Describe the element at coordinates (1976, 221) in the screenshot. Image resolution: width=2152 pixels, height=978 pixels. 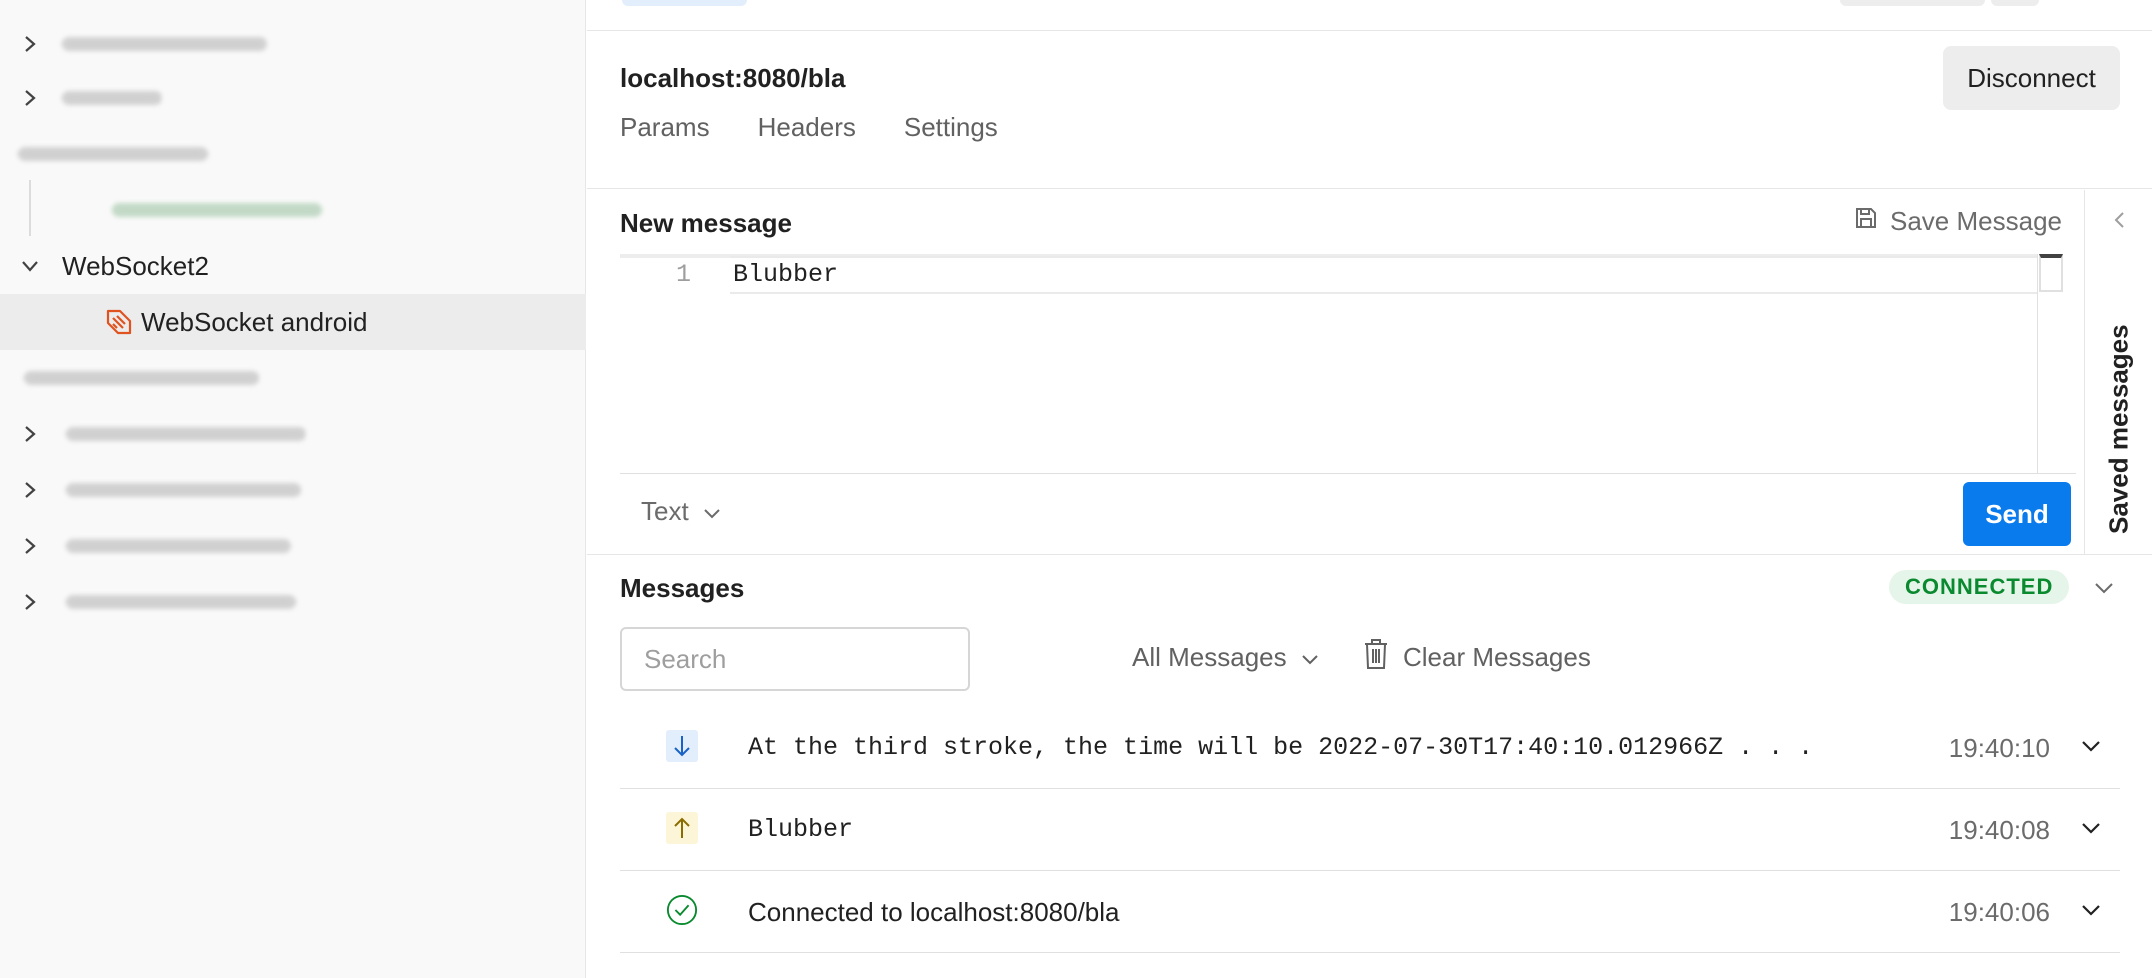
I see `save-message-label: Save Message` at that location.